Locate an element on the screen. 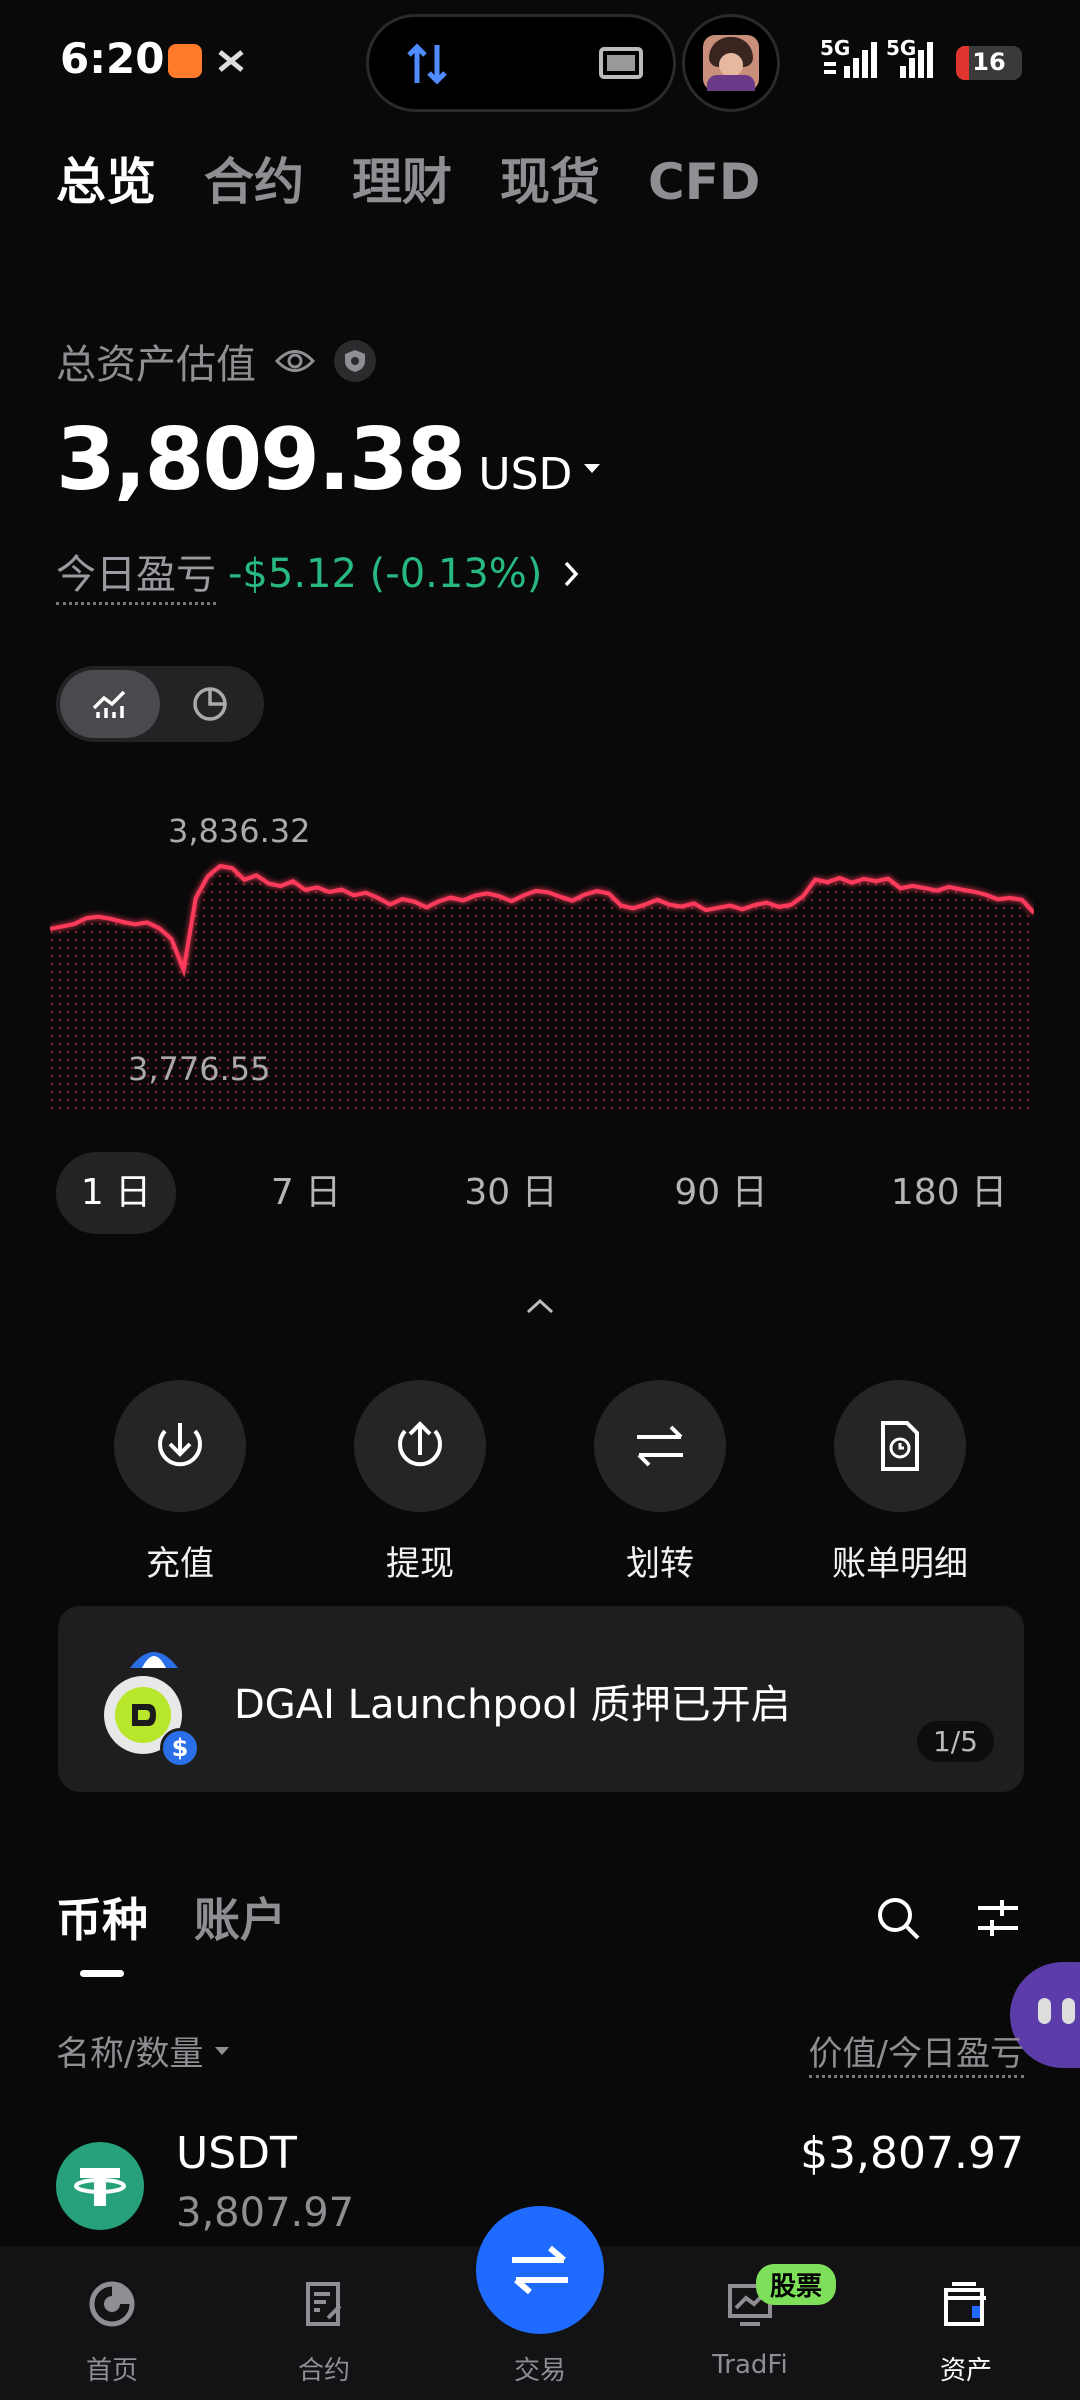 This screenshot has height=2400, width=1080. eye-icon is located at coordinates (295, 361).